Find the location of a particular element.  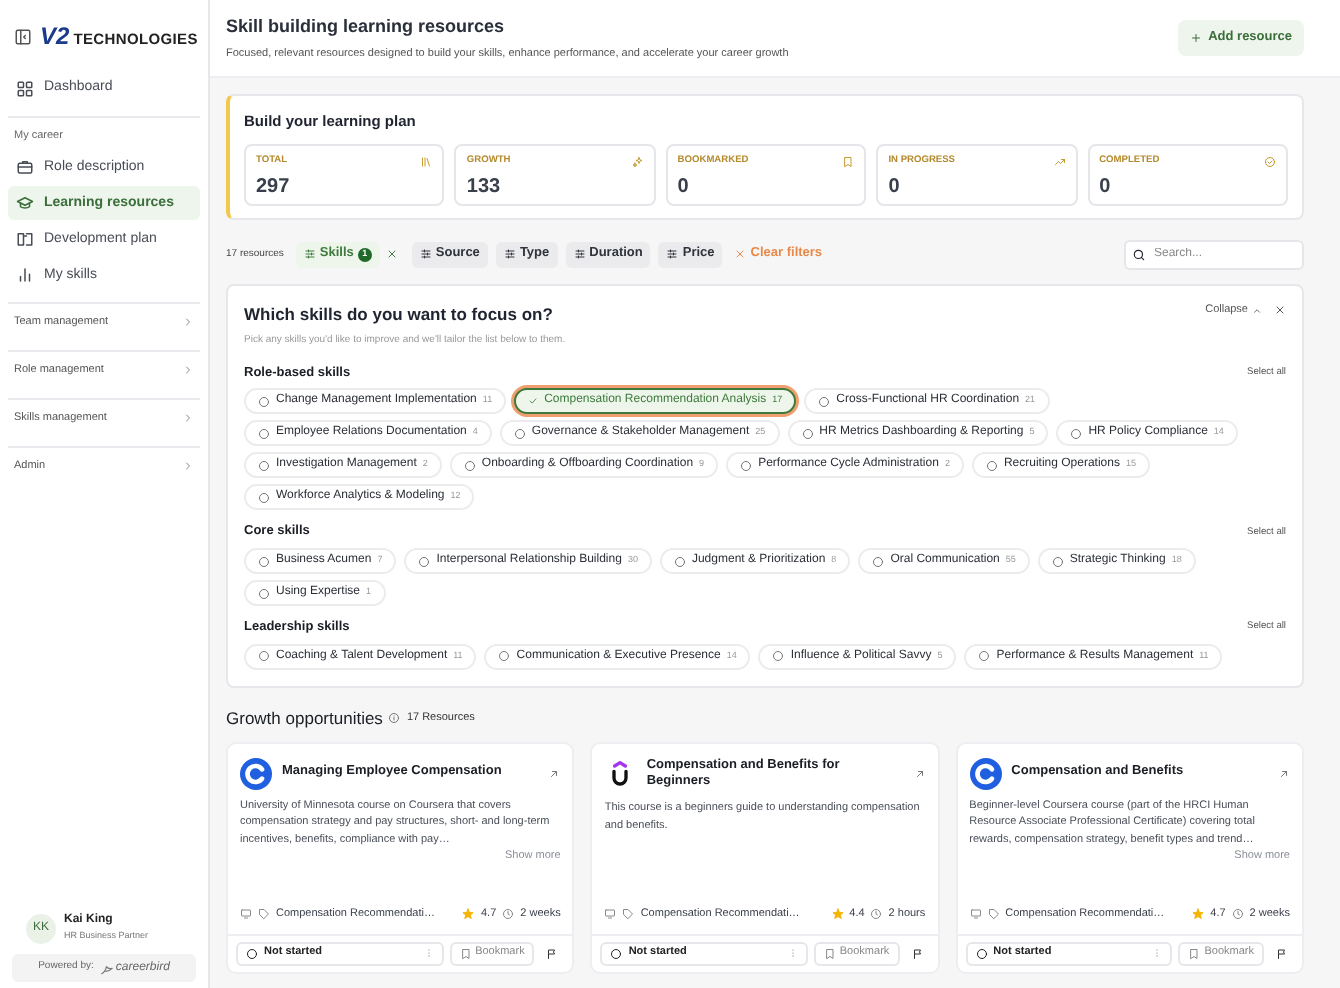

close-button is located at coordinates (1280, 310).